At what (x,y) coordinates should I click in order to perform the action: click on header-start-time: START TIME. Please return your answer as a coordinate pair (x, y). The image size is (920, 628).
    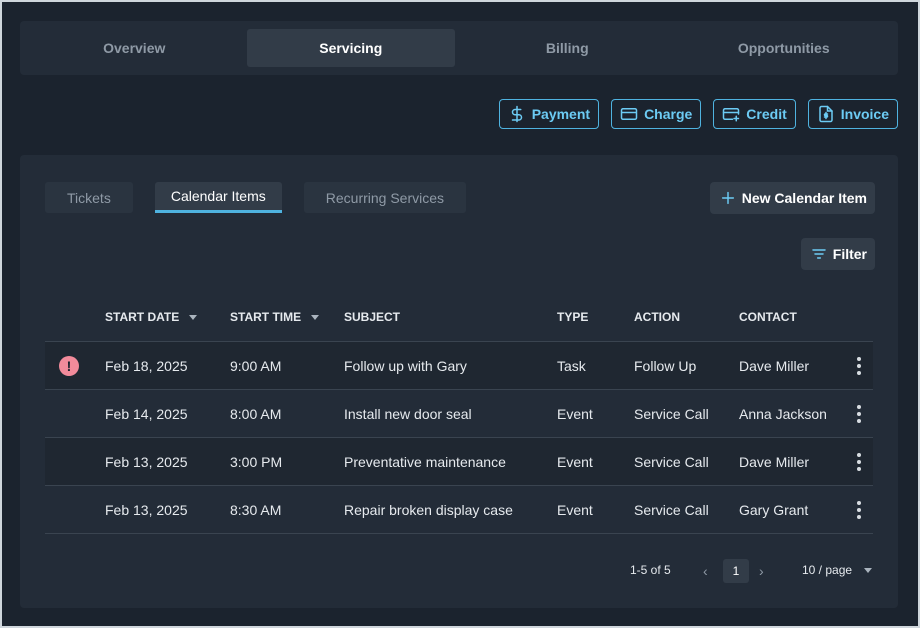
    Looking at the image, I should click on (287, 317).